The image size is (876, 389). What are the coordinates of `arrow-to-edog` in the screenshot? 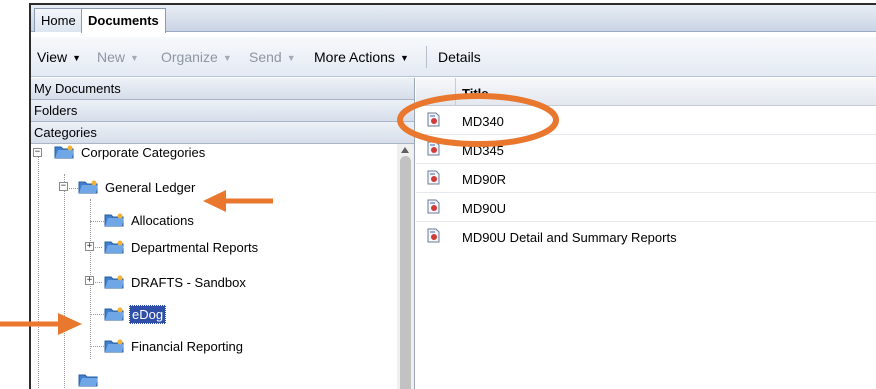 It's located at (41, 324).